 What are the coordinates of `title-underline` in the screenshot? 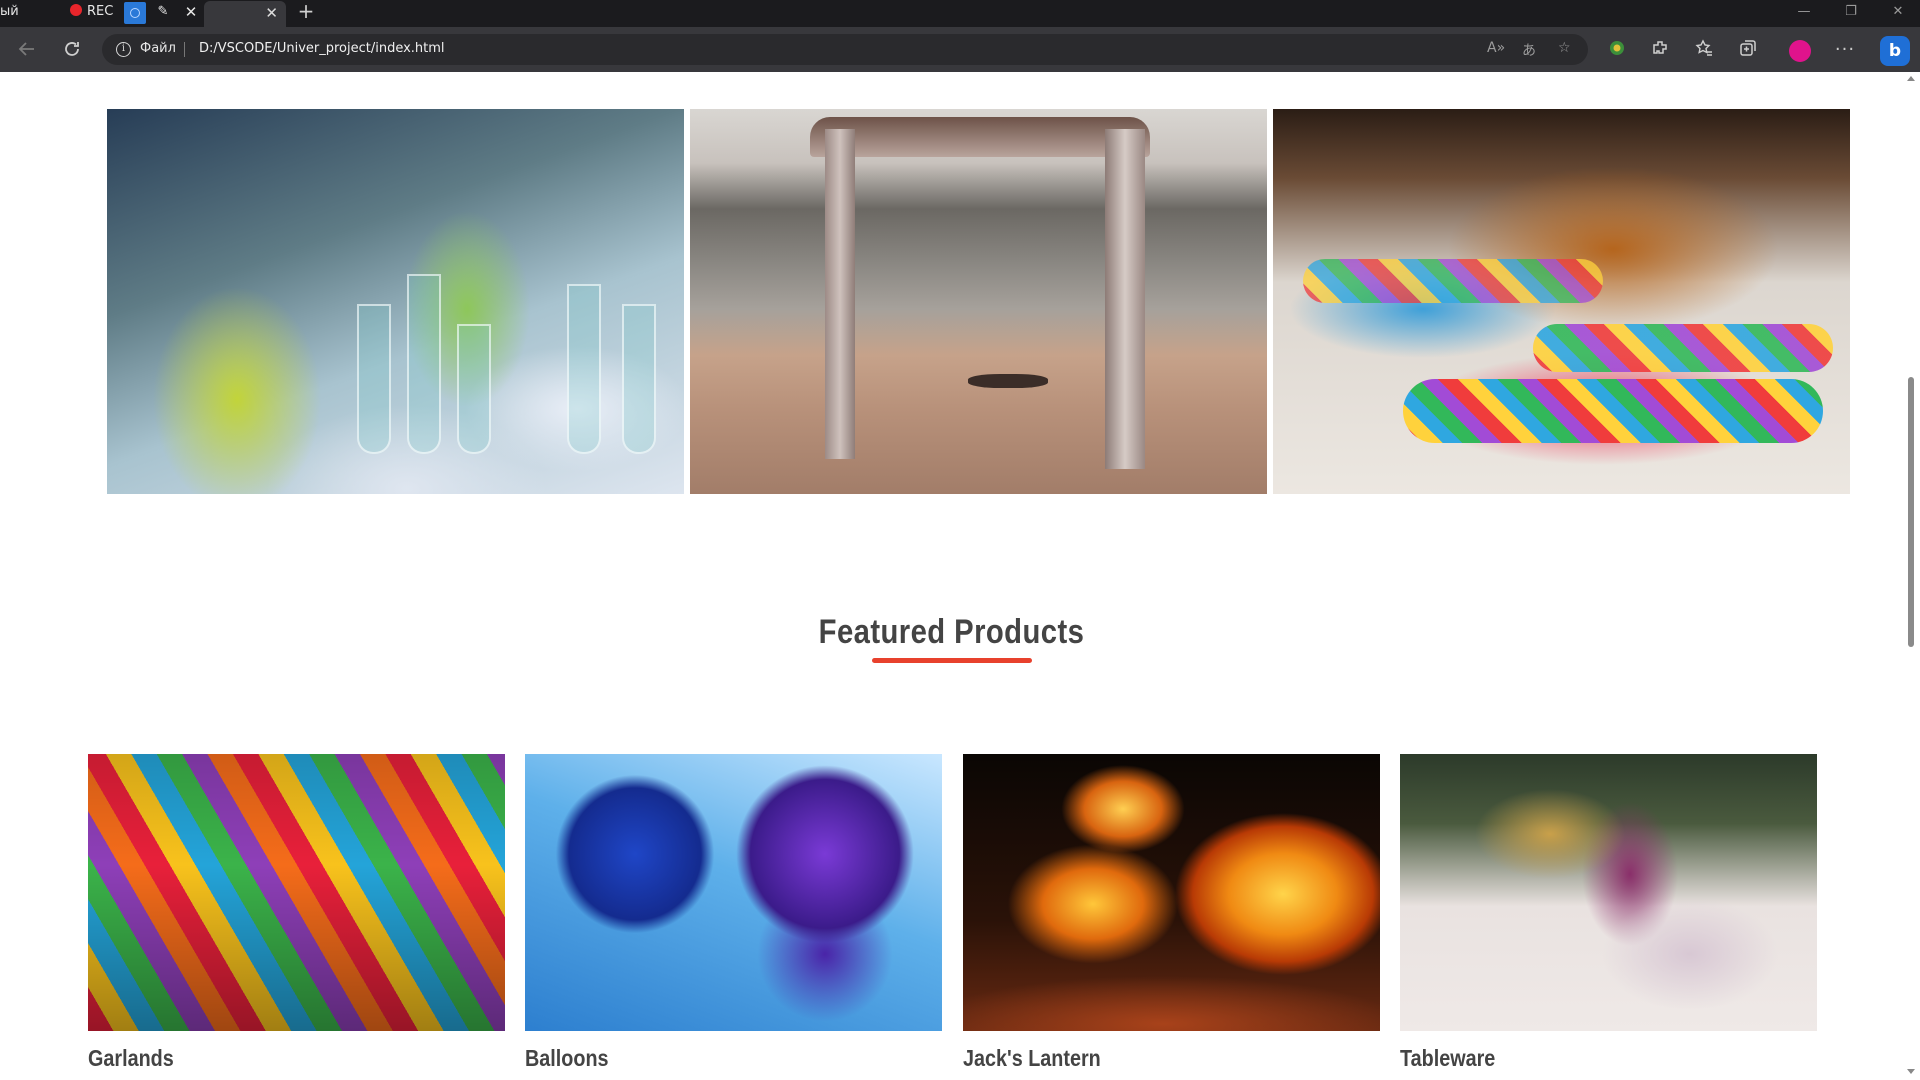 It's located at (952, 660).